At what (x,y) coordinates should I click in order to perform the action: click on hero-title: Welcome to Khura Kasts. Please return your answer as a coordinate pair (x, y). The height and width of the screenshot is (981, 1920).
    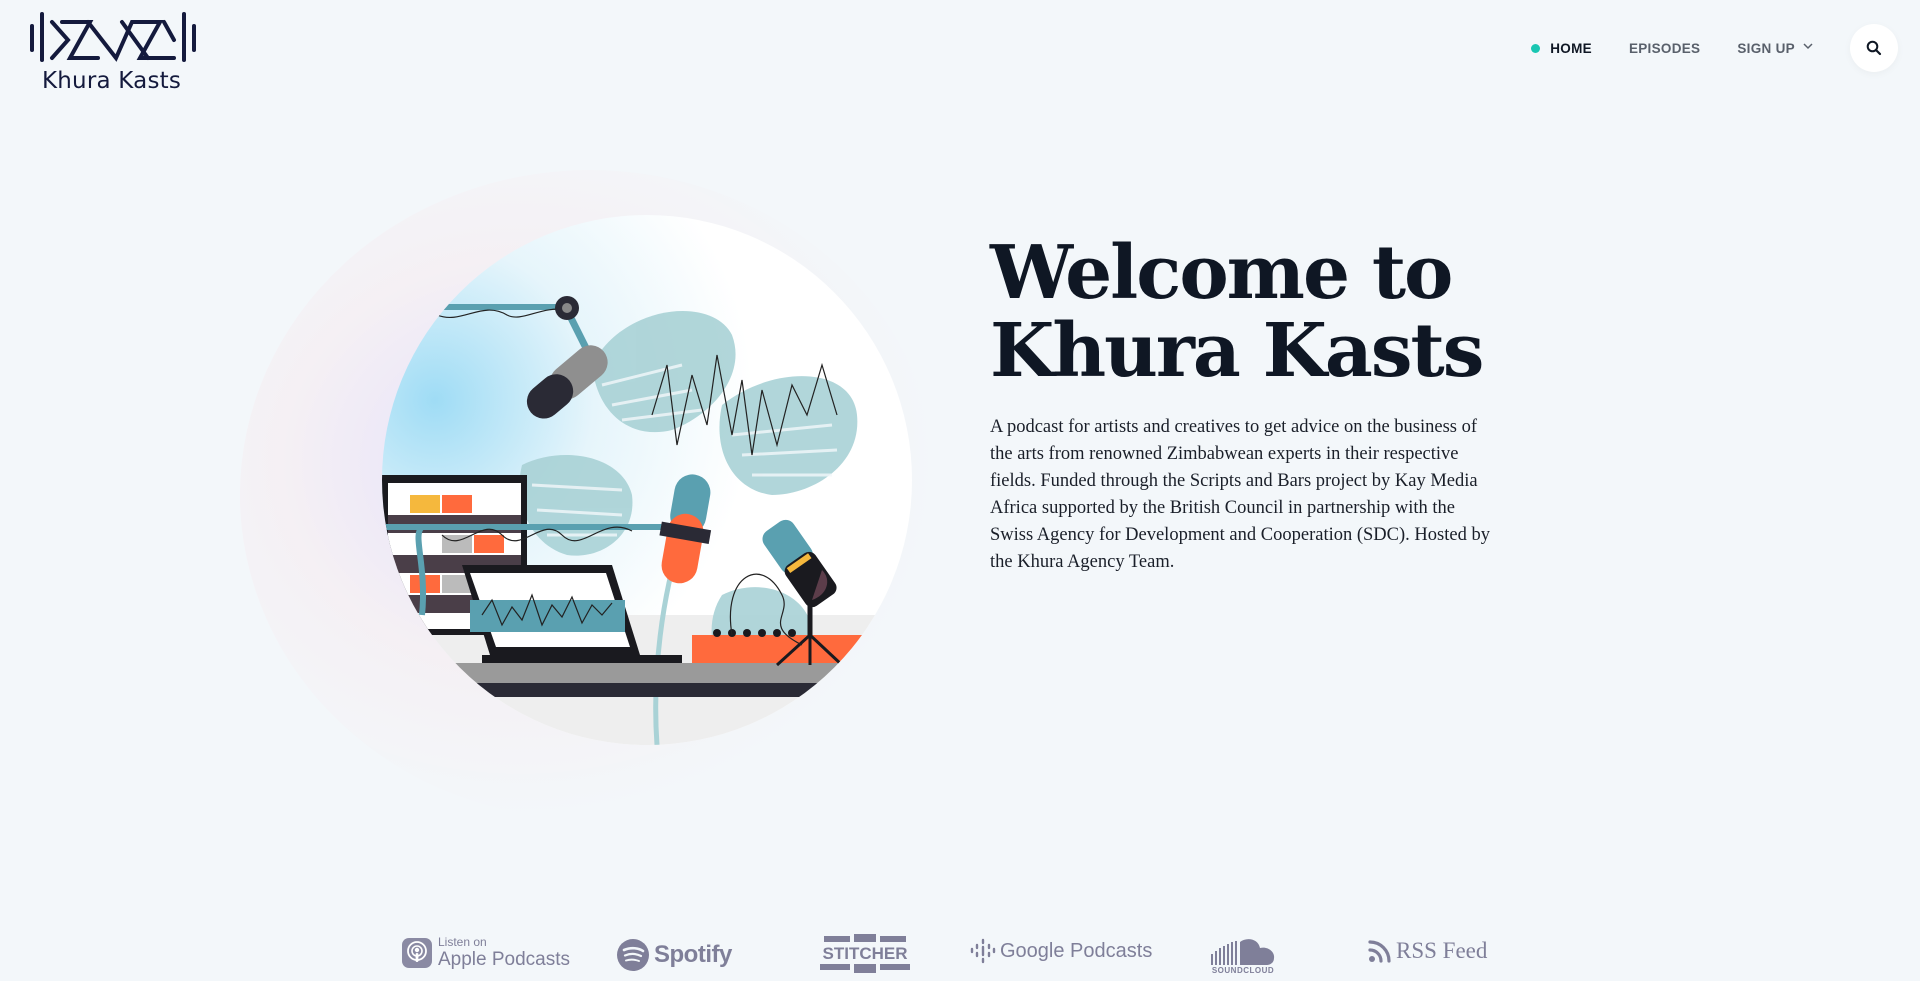
    Looking at the image, I should click on (1250, 312).